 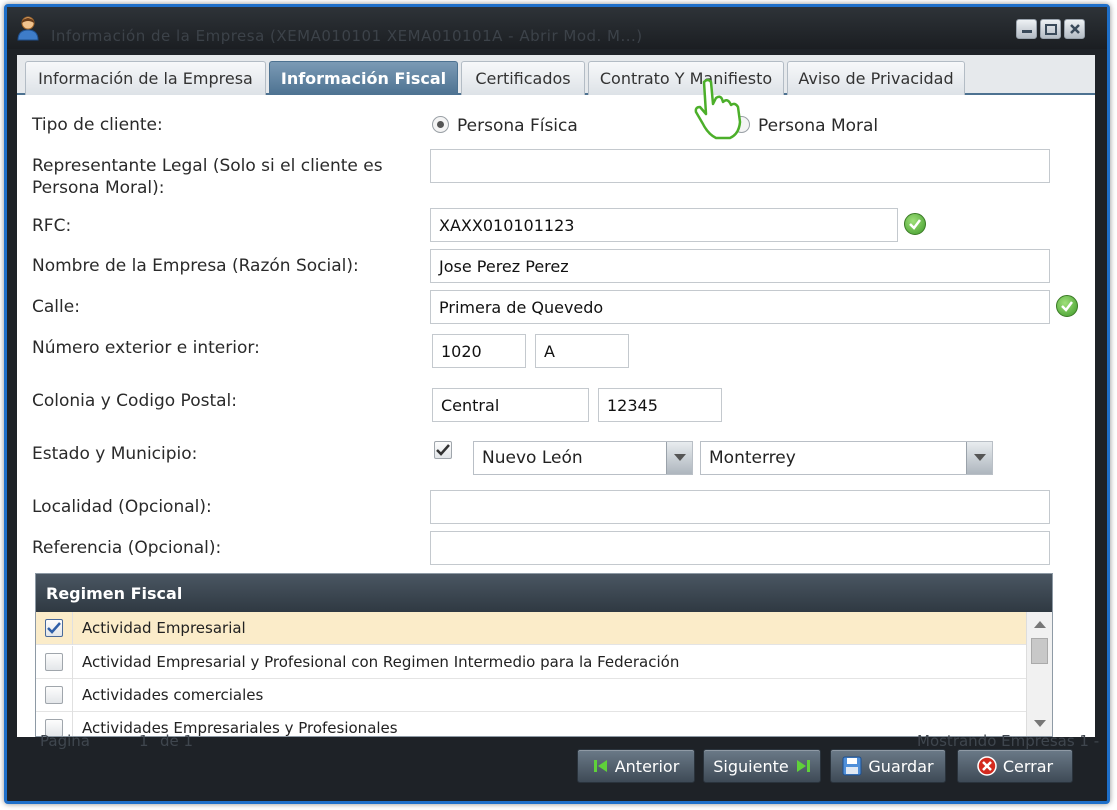 What do you see at coordinates (1026, 29) in the screenshot?
I see `minimize-button` at bounding box center [1026, 29].